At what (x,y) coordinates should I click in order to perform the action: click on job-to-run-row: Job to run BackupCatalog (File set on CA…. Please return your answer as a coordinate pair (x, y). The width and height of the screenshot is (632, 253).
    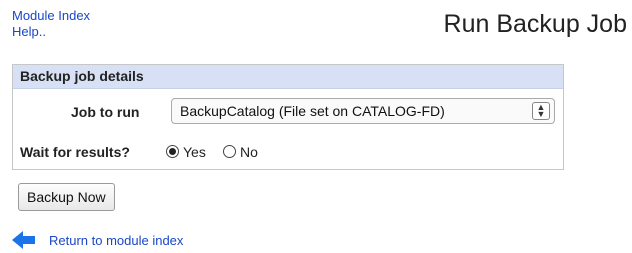
    Looking at the image, I should click on (288, 111).